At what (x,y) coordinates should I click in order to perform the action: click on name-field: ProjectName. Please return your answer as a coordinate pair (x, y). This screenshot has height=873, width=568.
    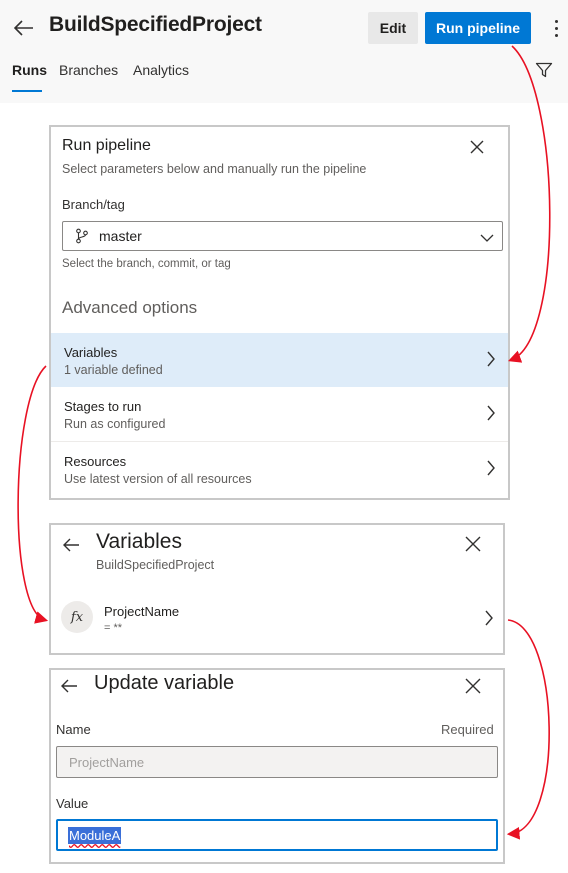
    Looking at the image, I should click on (277, 762).